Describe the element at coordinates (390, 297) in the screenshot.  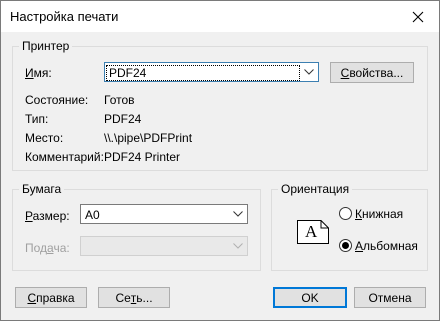
I see `cancel-button: Отмена` at that location.